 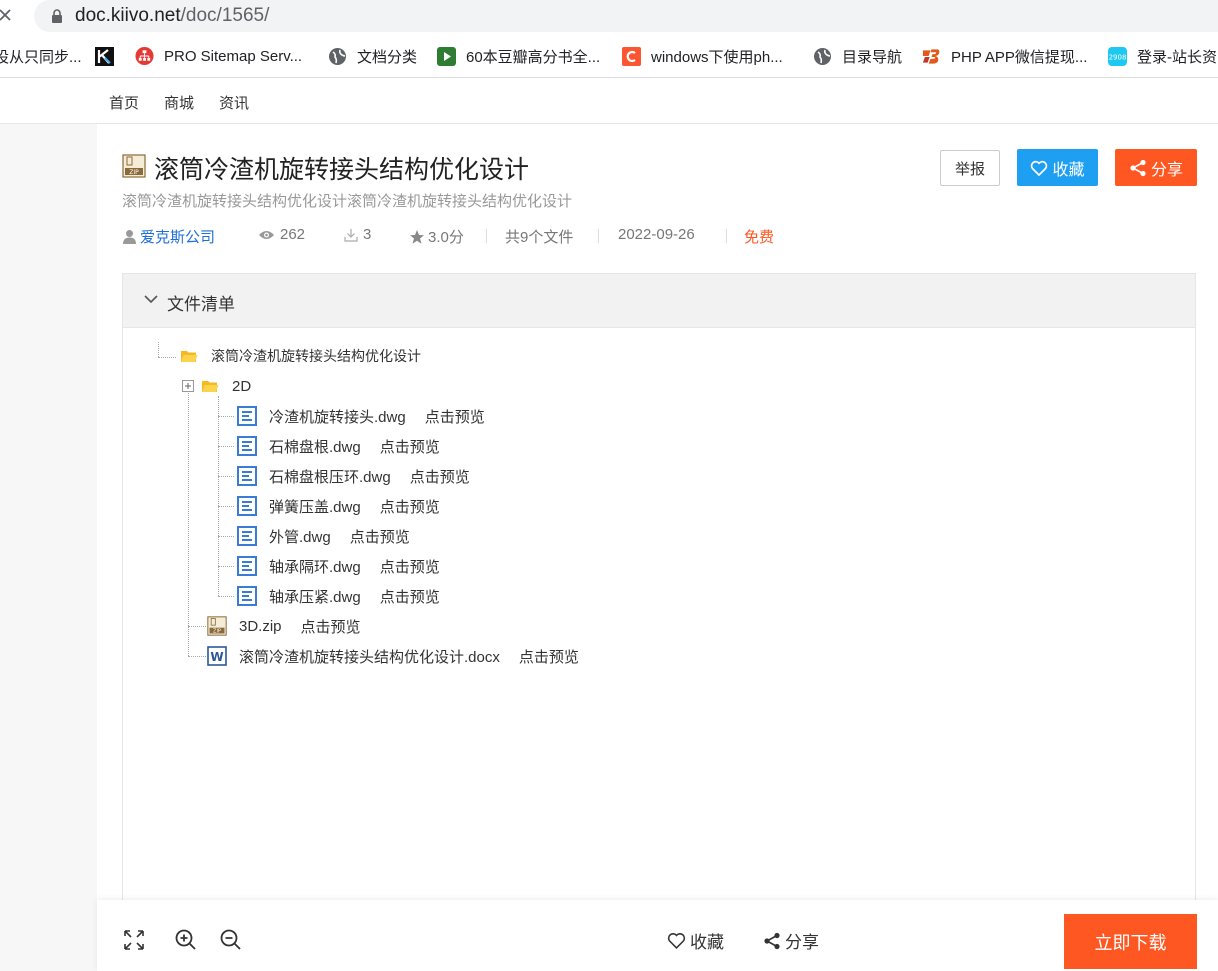 What do you see at coordinates (361, 416) in the screenshot?
I see `tree-file-item: 冷渣机旋转接头.dwg 点击预览` at bounding box center [361, 416].